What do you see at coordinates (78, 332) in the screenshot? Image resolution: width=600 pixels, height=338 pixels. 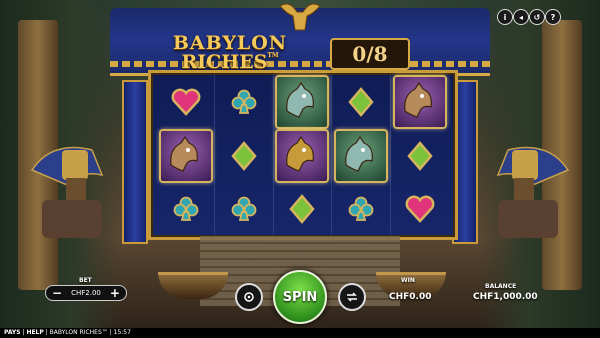 I see `footer-game-title: BABYLON RICHES™` at bounding box center [78, 332].